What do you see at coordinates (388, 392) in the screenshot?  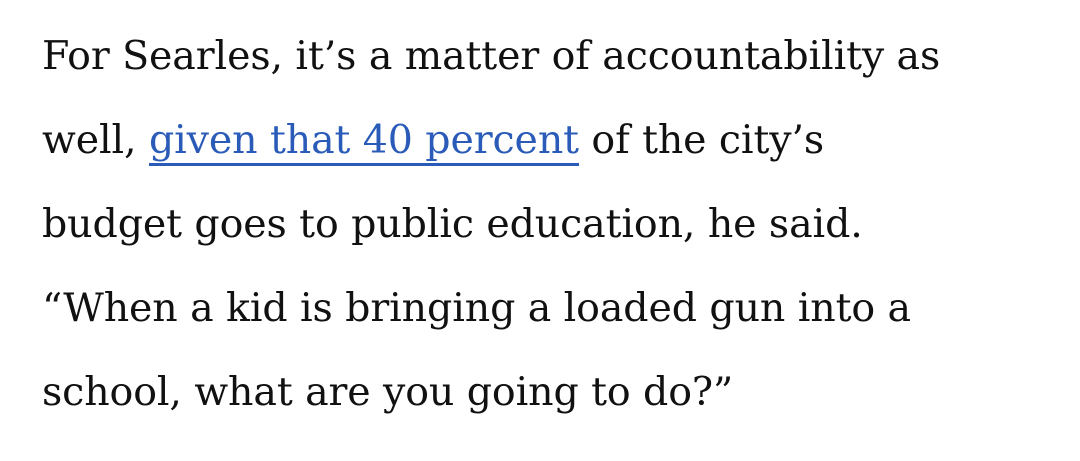 I see `paragraph-line-5: school, what are you going to do?”` at bounding box center [388, 392].